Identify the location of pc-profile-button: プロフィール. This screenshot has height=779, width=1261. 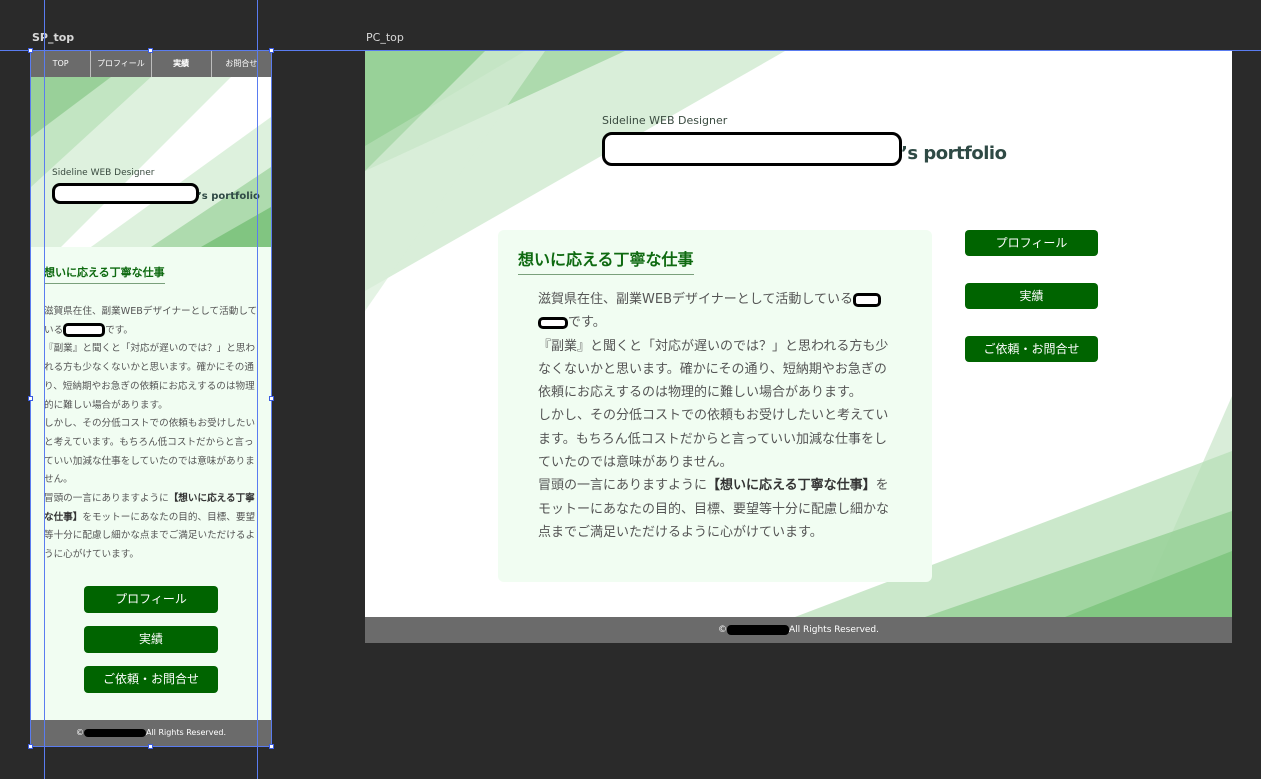
(1031, 243).